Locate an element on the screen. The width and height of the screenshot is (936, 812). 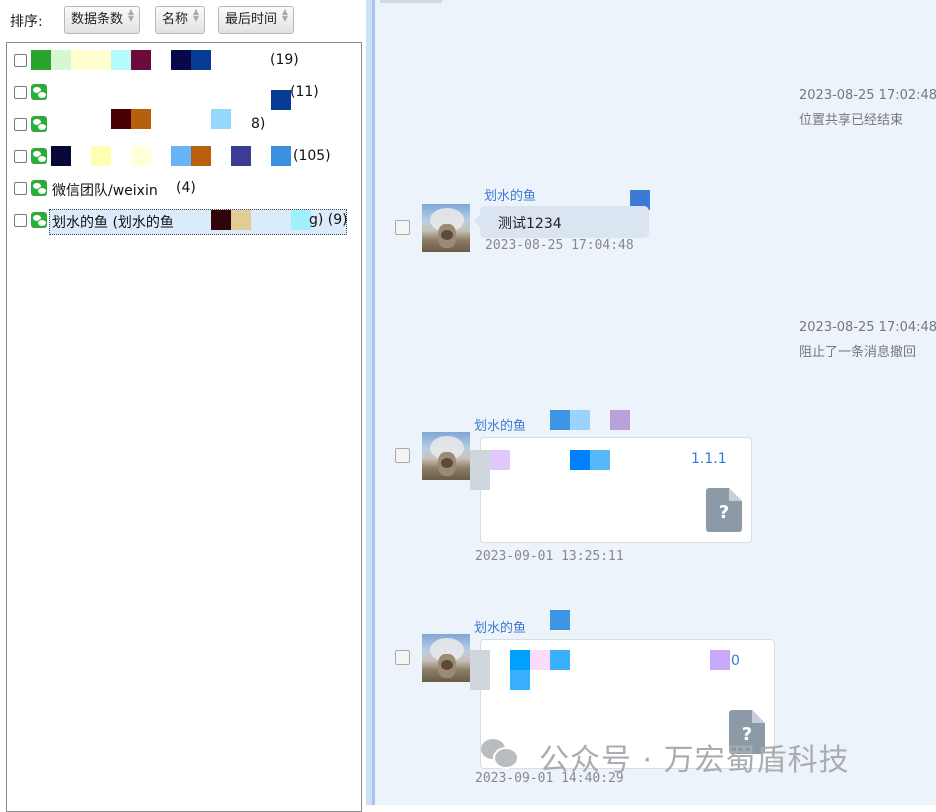
contact-name: 微信团队/weixin is located at coordinates (105, 191).